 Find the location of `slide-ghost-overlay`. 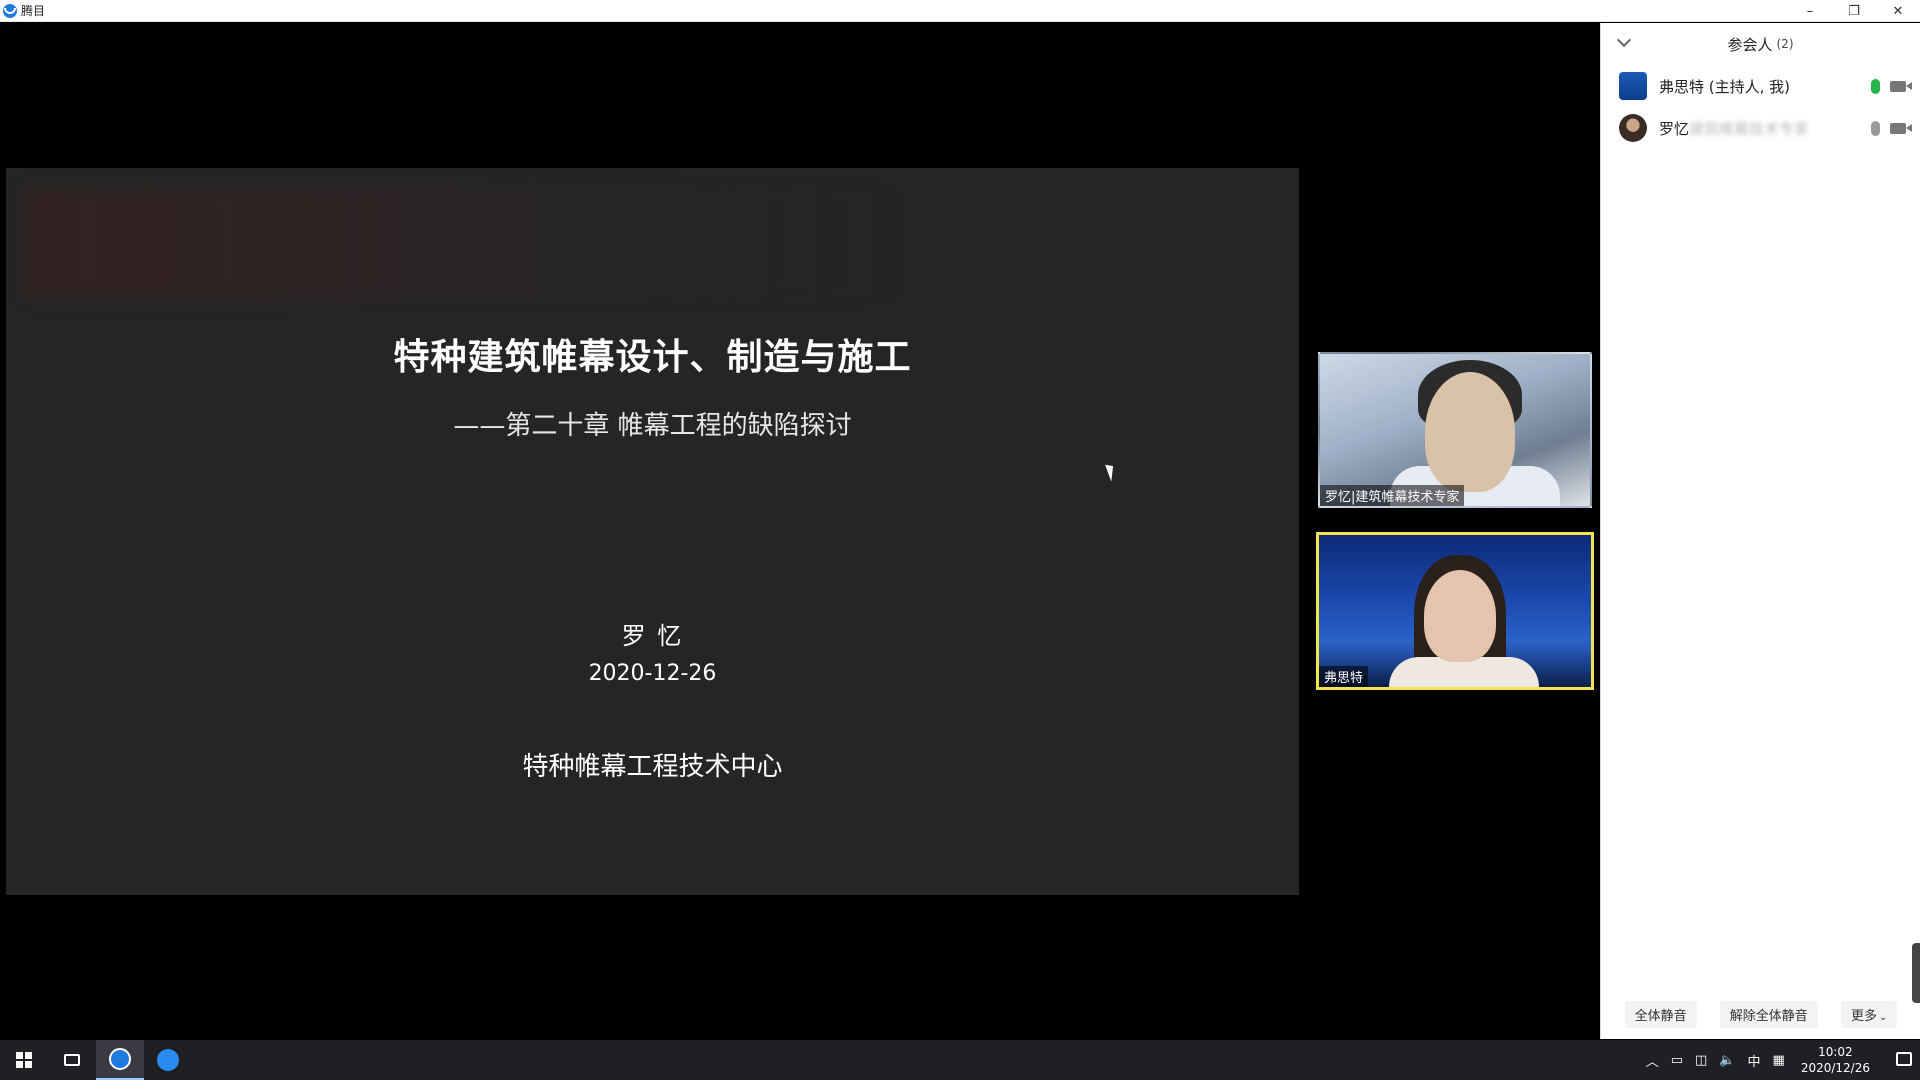

slide-ghost-overlay is located at coordinates (466, 243).